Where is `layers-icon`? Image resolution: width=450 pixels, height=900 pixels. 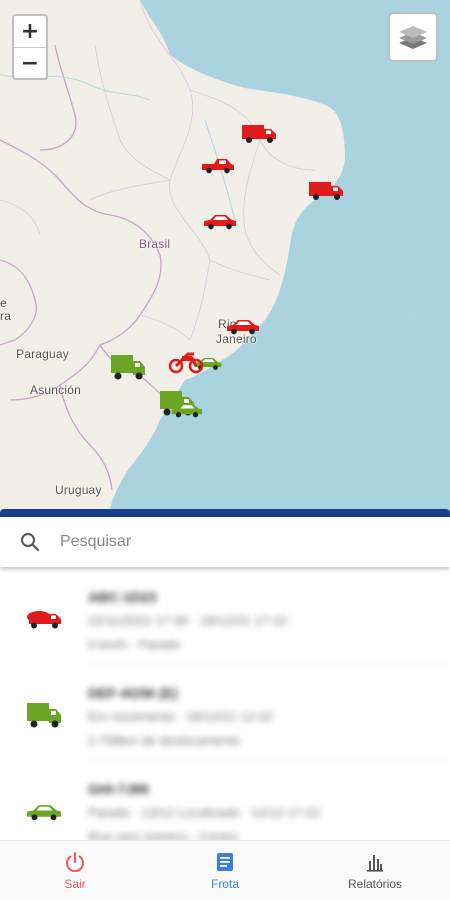 layers-icon is located at coordinates (413, 37).